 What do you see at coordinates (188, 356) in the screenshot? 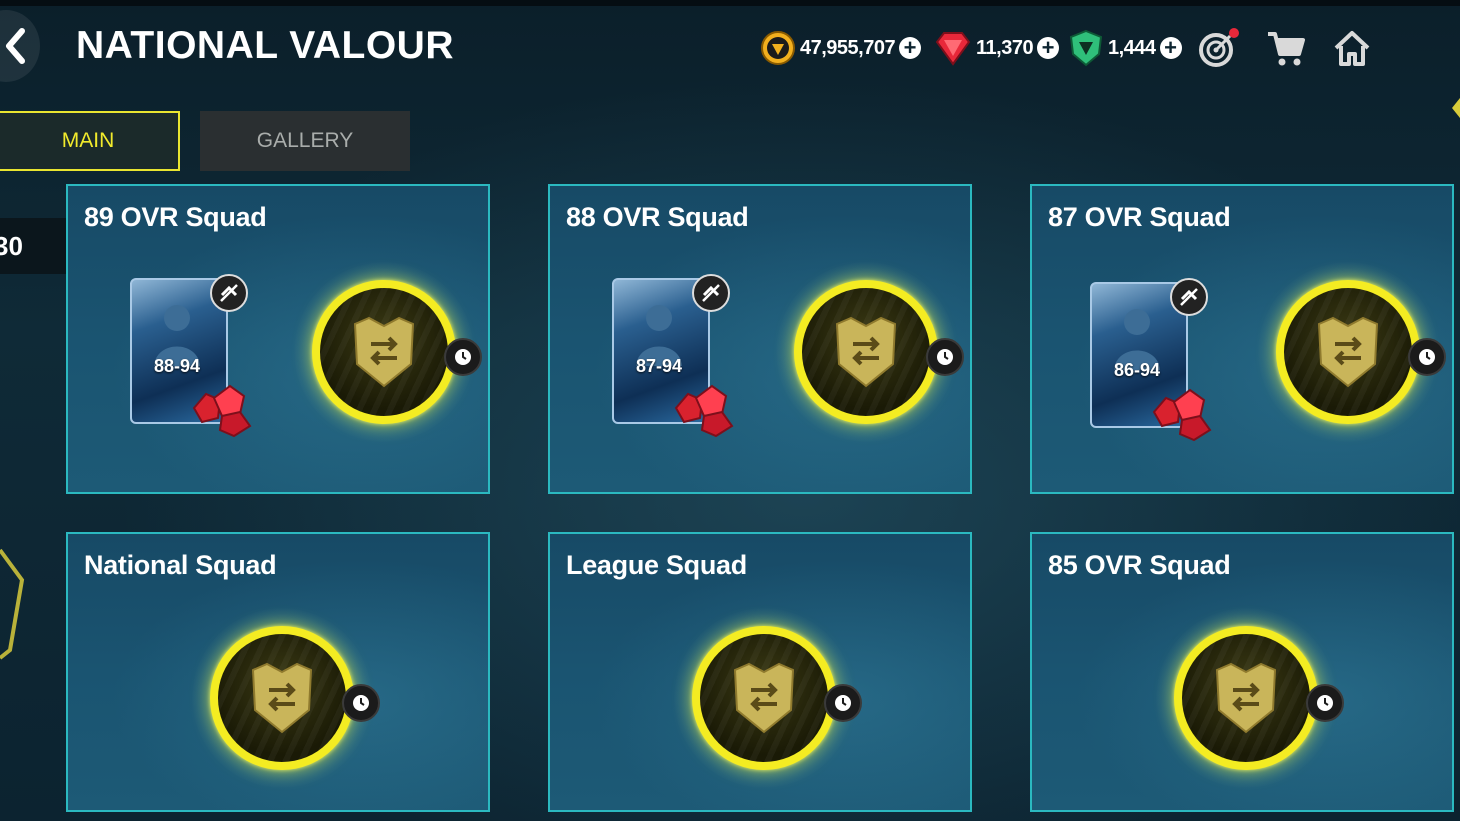
I see `player-card: 88-94` at bounding box center [188, 356].